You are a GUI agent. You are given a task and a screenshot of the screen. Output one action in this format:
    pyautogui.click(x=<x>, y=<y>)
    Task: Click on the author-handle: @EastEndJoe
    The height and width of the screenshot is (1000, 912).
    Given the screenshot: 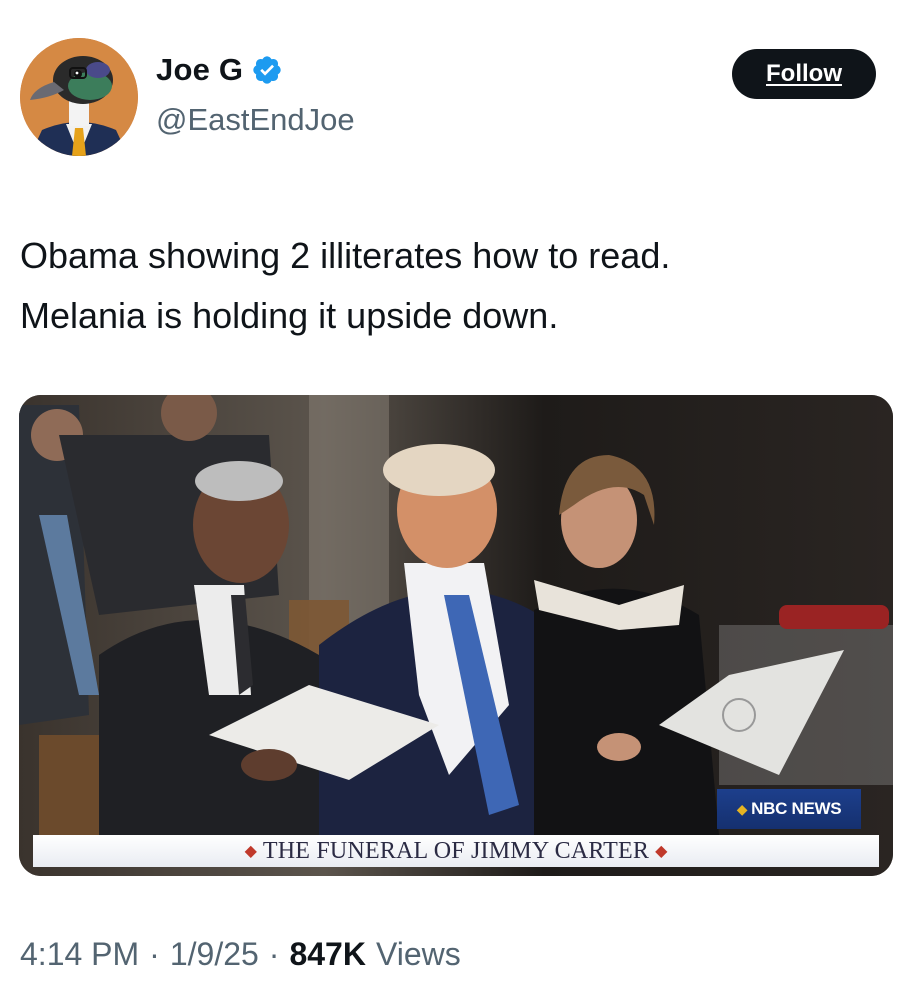 What is the action you would take?
    pyautogui.click(x=255, y=120)
    